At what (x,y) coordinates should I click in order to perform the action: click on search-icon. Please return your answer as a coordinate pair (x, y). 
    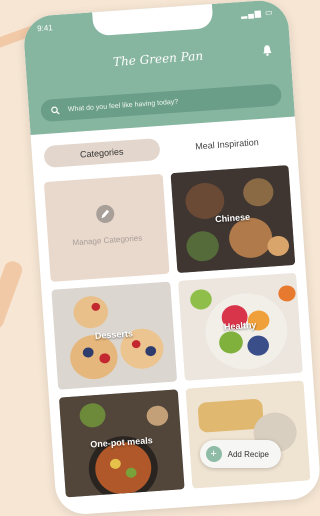
    Looking at the image, I should click on (55, 110).